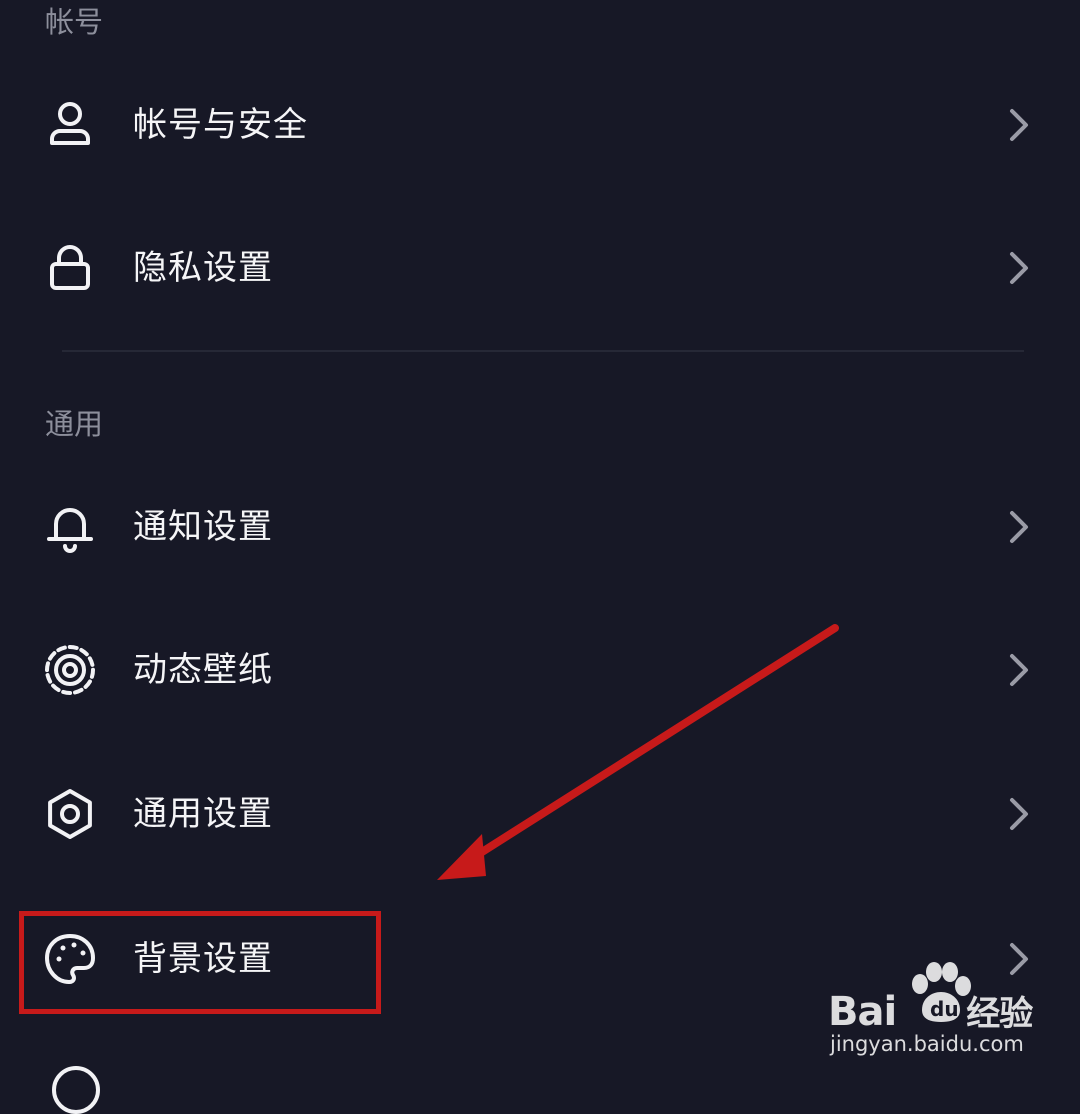 This screenshot has width=1080, height=1114. Describe the element at coordinates (943, 1012) in the screenshot. I see `baidu-jingyan-watermark: du Bai 经验 jingyan.baidu.com` at that location.